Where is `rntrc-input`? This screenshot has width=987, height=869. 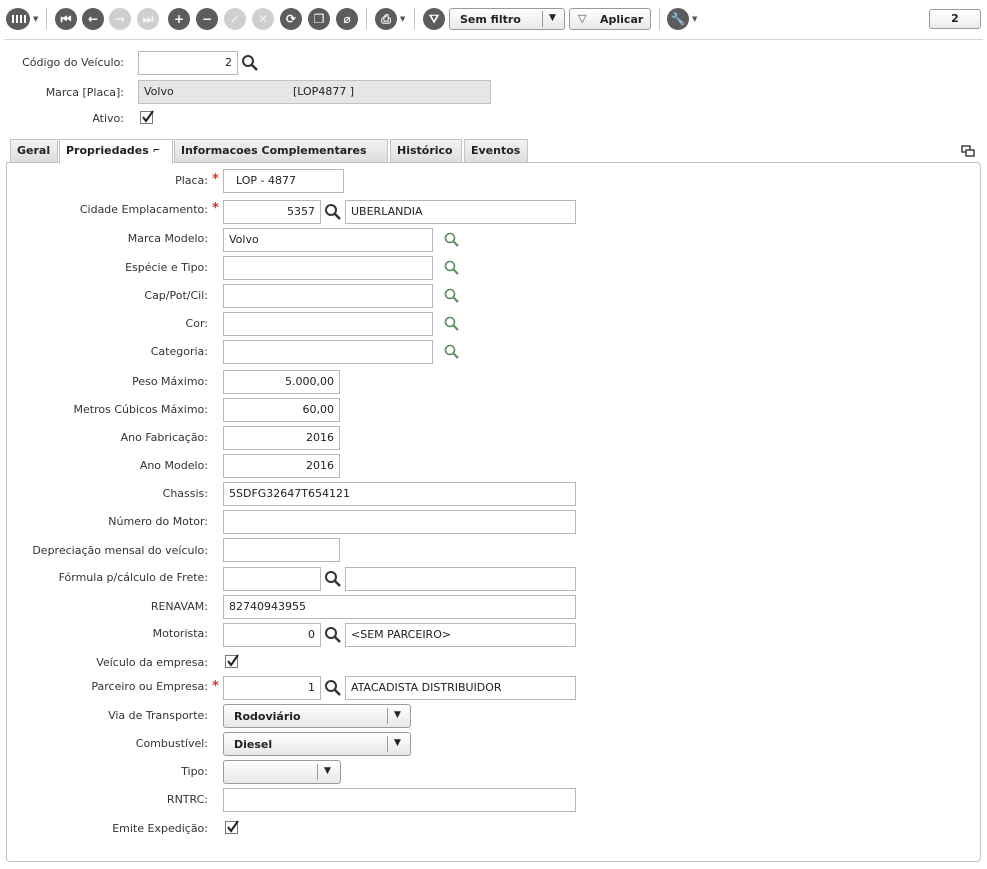 rntrc-input is located at coordinates (399, 800).